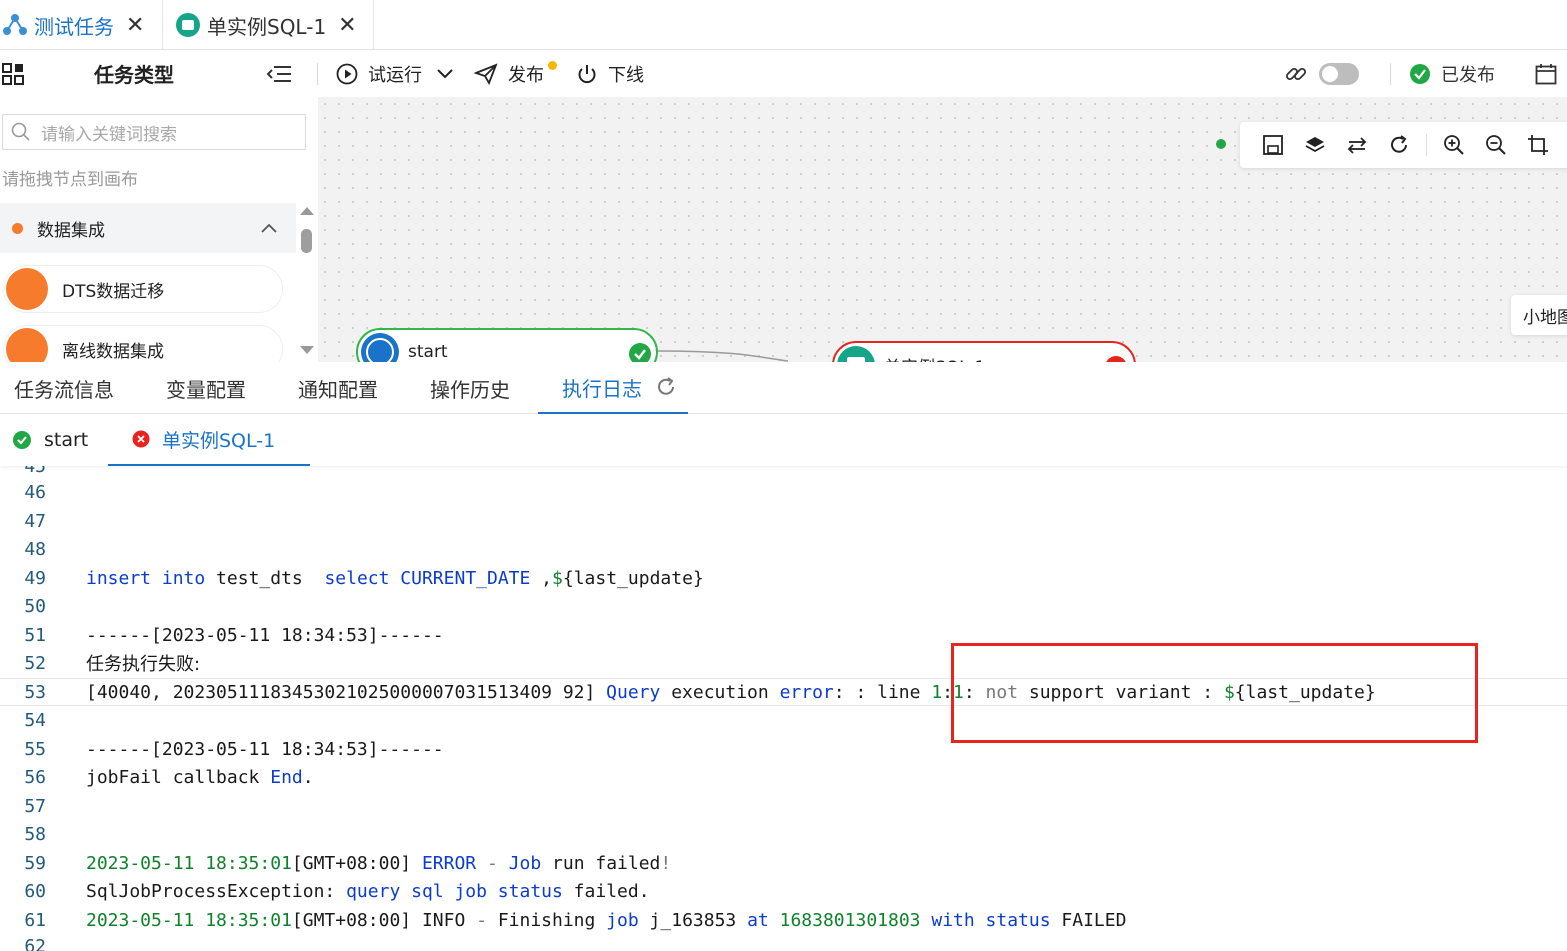 The height and width of the screenshot is (951, 1567). Describe the element at coordinates (783, 806) in the screenshot. I see `log-line: 57` at that location.